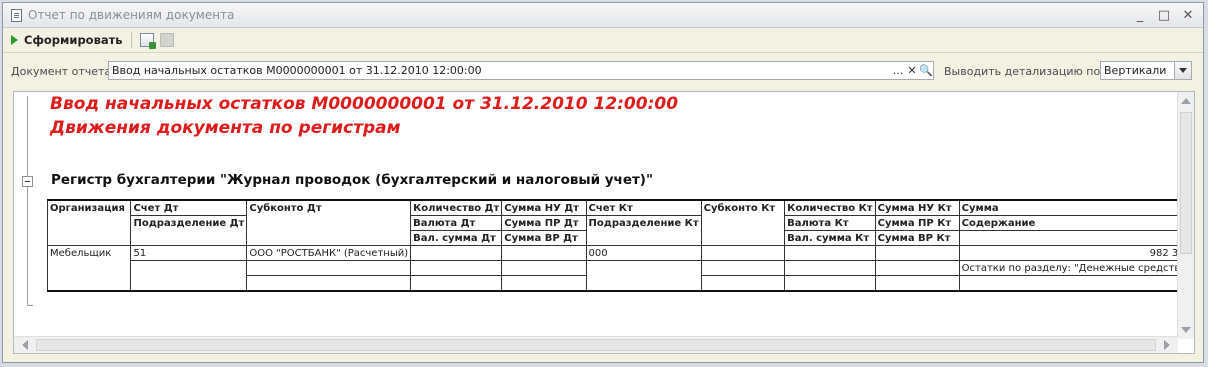 The height and width of the screenshot is (367, 1208). Describe the element at coordinates (456, 223) in the screenshot. I see `col-currency-dt: Валюта Дт` at that location.